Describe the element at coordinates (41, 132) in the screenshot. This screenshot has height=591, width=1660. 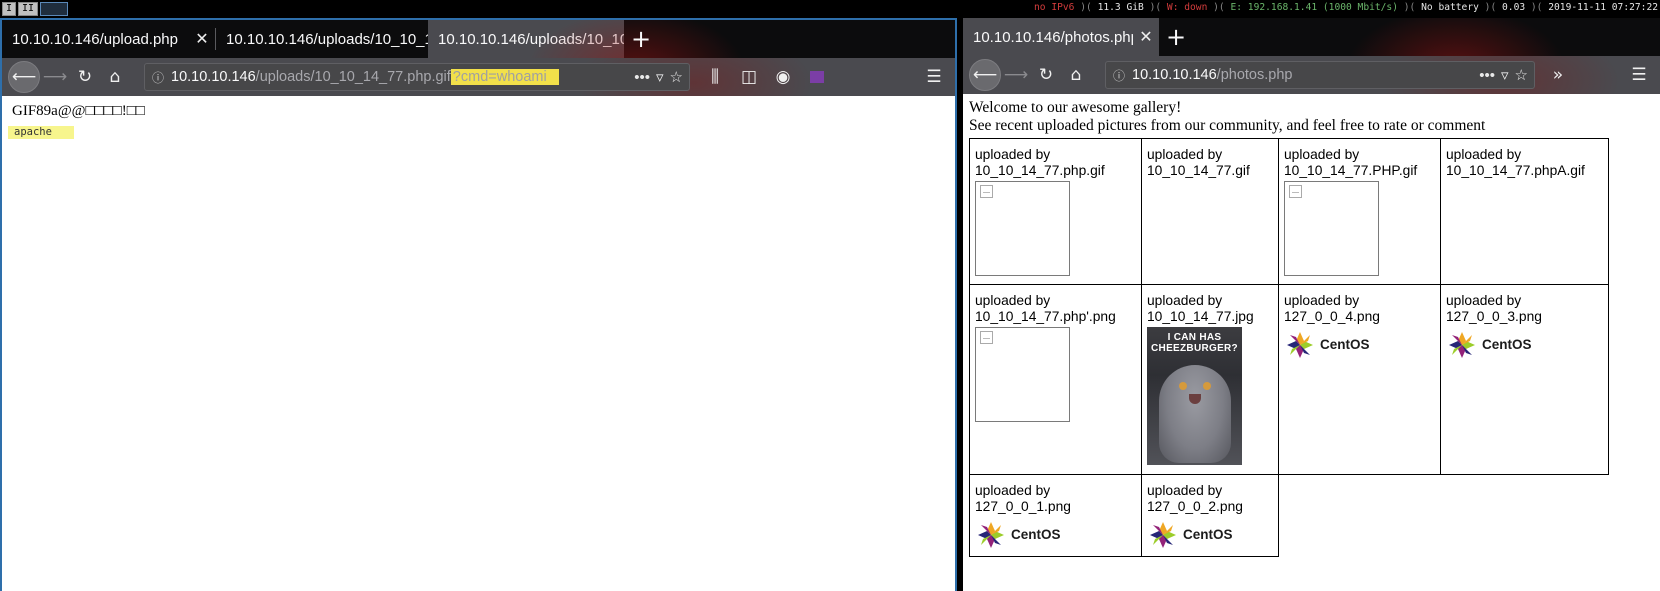
I see `command-output: apache` at that location.